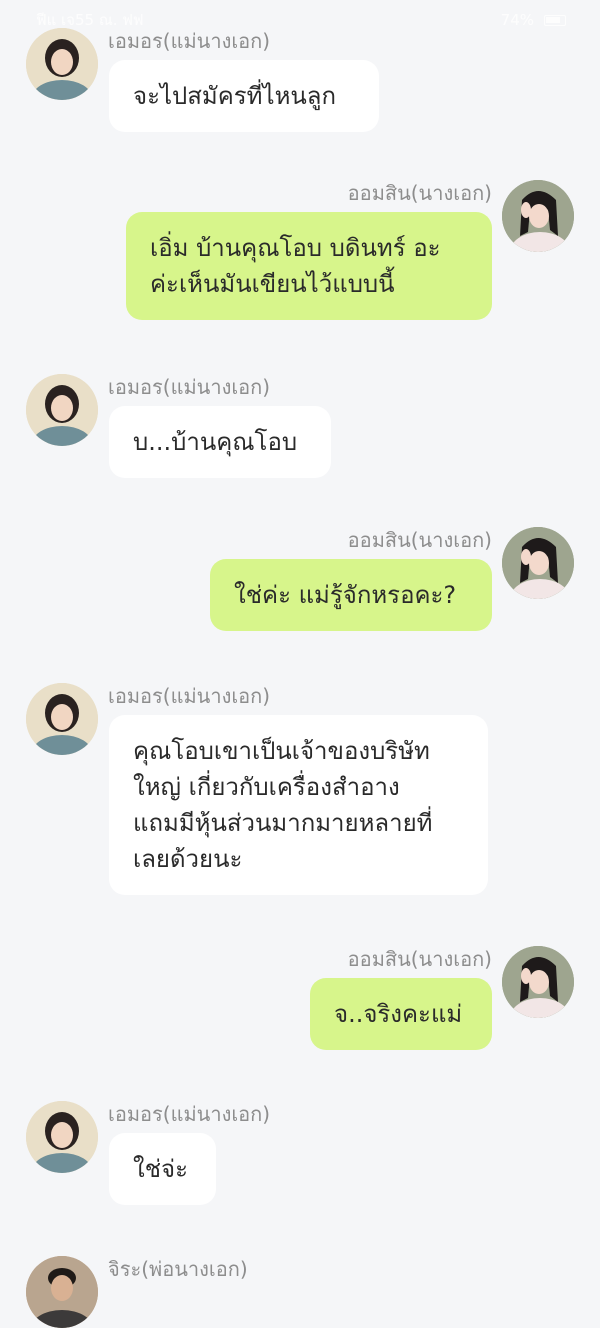 The height and width of the screenshot is (1328, 600). I want to click on message-text: จ..จริงคะแม่, so click(398, 1014).